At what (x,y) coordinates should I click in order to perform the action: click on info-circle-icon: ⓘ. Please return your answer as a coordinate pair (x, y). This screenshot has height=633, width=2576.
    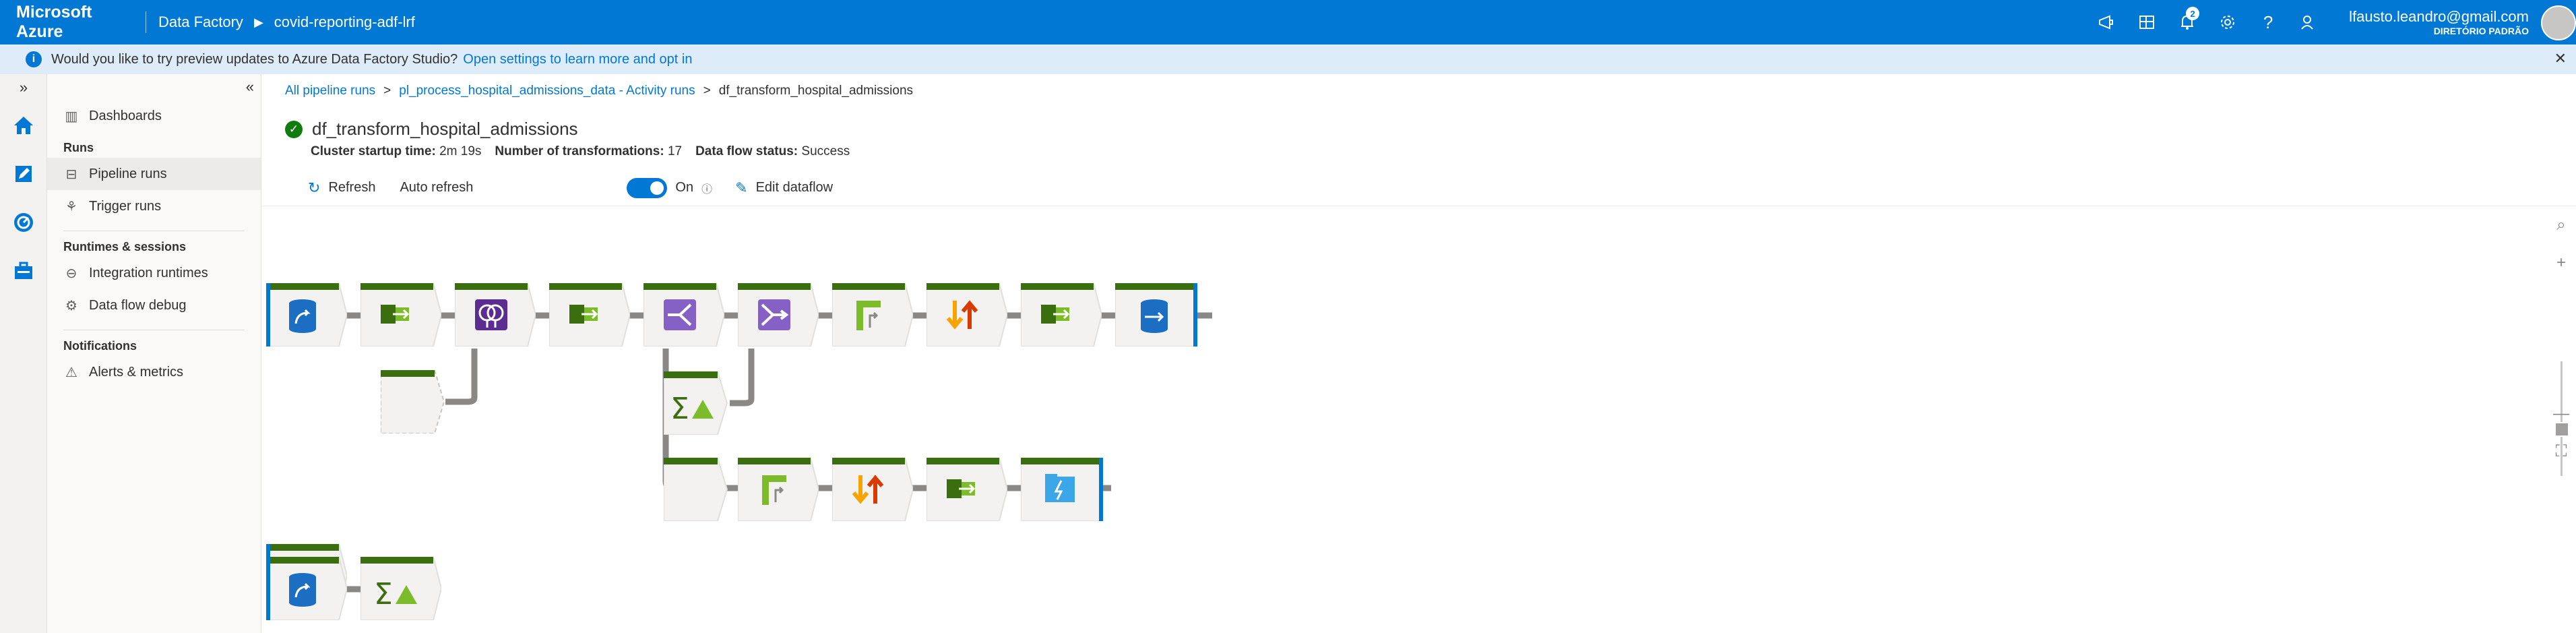
    Looking at the image, I should click on (706, 188).